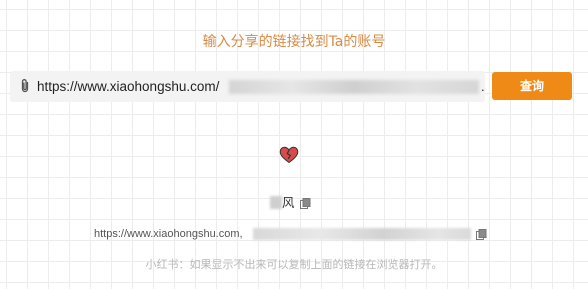  Describe the element at coordinates (288, 202) in the screenshot. I see `result-name-text: 风` at that location.